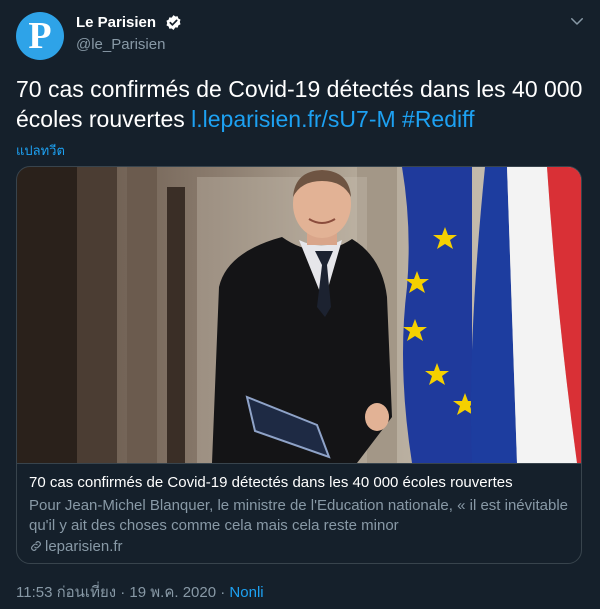  Describe the element at coordinates (84, 546) in the screenshot. I see `card-domain-text: leparisien.fr` at that location.